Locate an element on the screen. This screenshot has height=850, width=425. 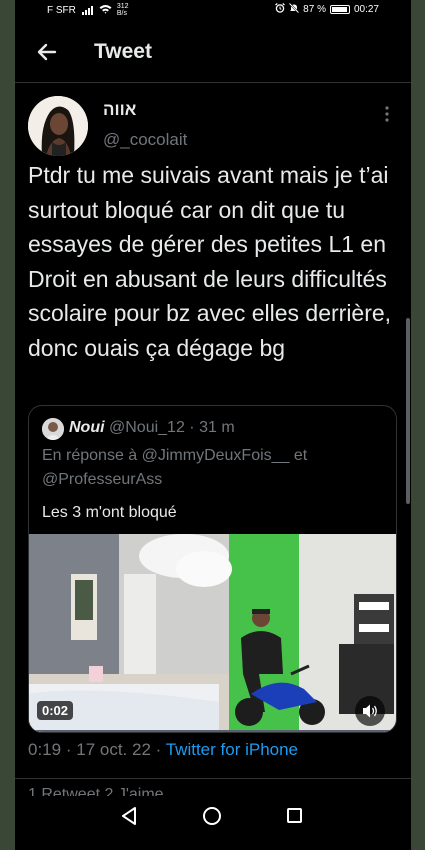
tweet-stats-row: 1 Retweet 2 J'aime is located at coordinates (96, 791).